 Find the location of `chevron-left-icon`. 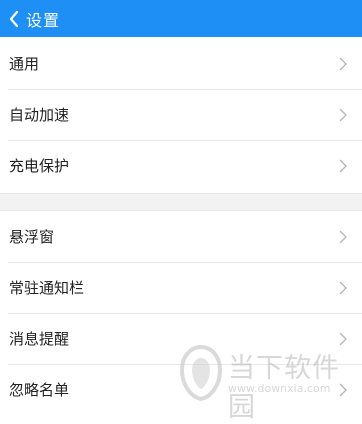

chevron-left-icon is located at coordinates (14, 18).